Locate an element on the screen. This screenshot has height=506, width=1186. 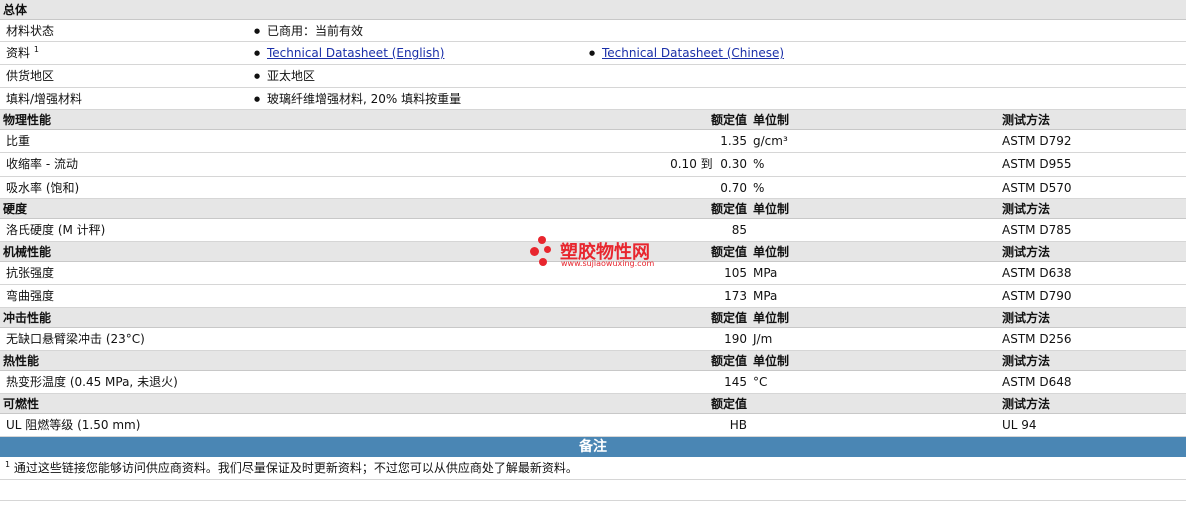
row-supply-region: 供货地区 亚太地区 is located at coordinates (593, 76).